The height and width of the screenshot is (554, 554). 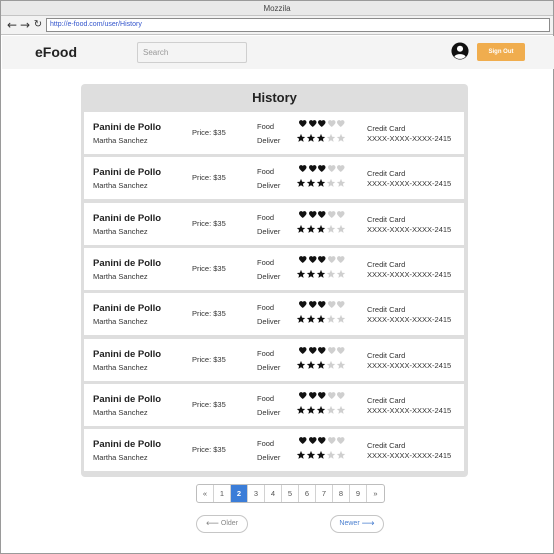 What do you see at coordinates (324, 493) in the screenshot?
I see `page-7: 7` at bounding box center [324, 493].